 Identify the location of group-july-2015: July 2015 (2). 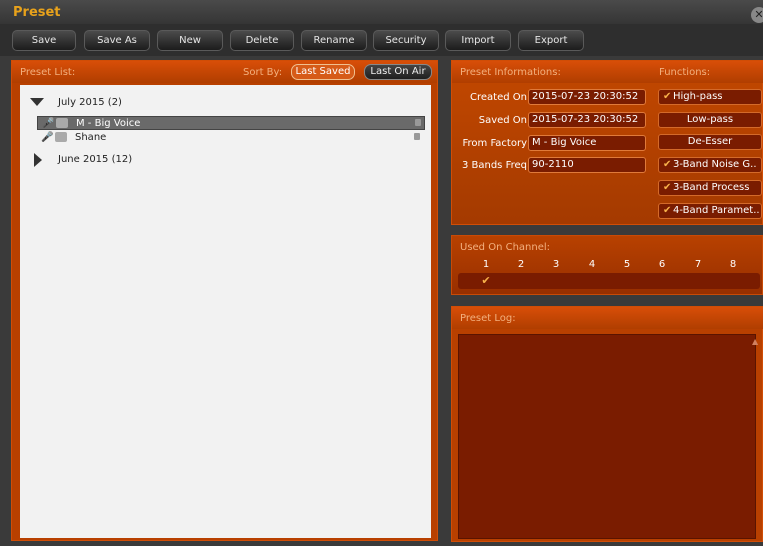
(225, 103).